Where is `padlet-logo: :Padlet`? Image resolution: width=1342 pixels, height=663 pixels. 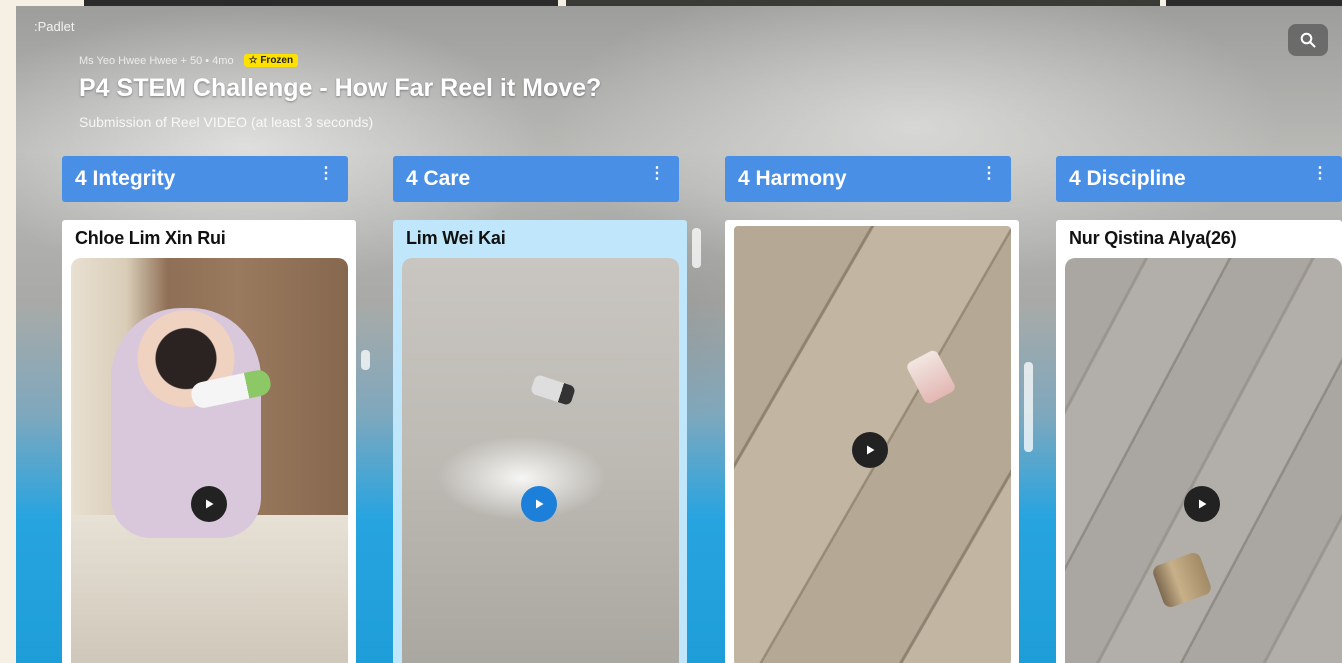
padlet-logo: :Padlet is located at coordinates (54, 26).